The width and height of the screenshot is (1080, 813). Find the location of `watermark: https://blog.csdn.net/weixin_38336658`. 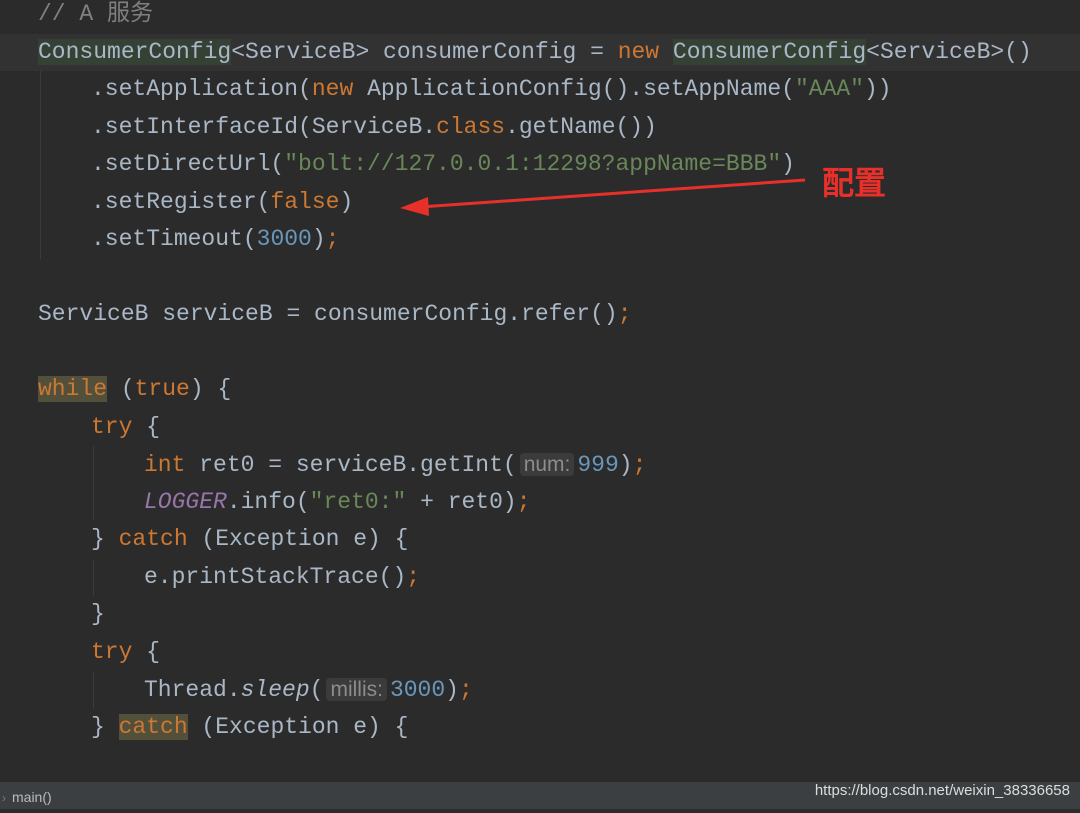

watermark: https://blog.csdn.net/weixin_38336658 is located at coordinates (942, 790).